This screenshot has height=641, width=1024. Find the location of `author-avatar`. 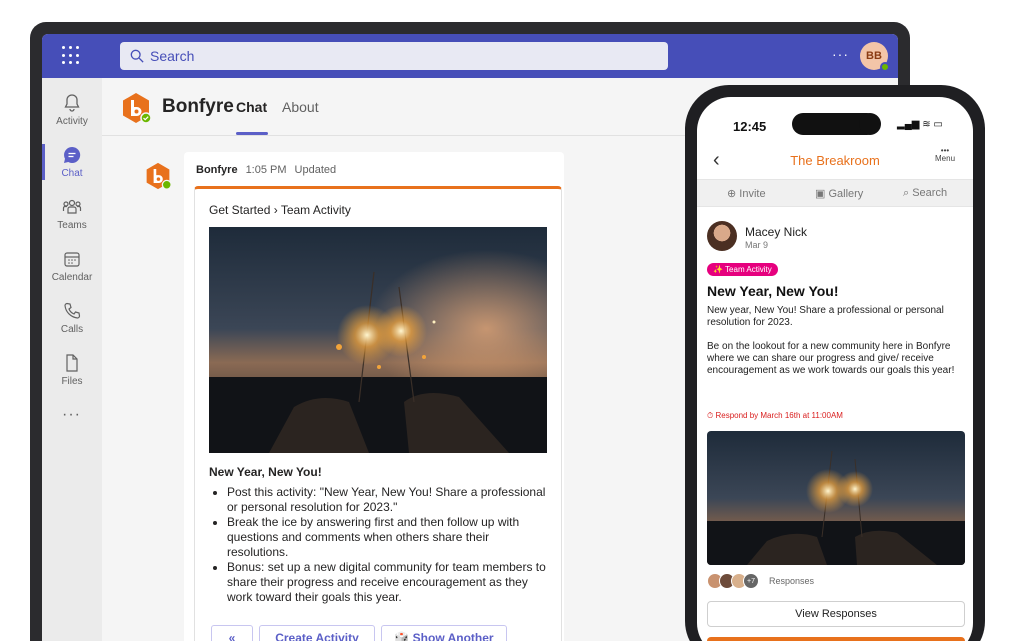

author-avatar is located at coordinates (722, 236).